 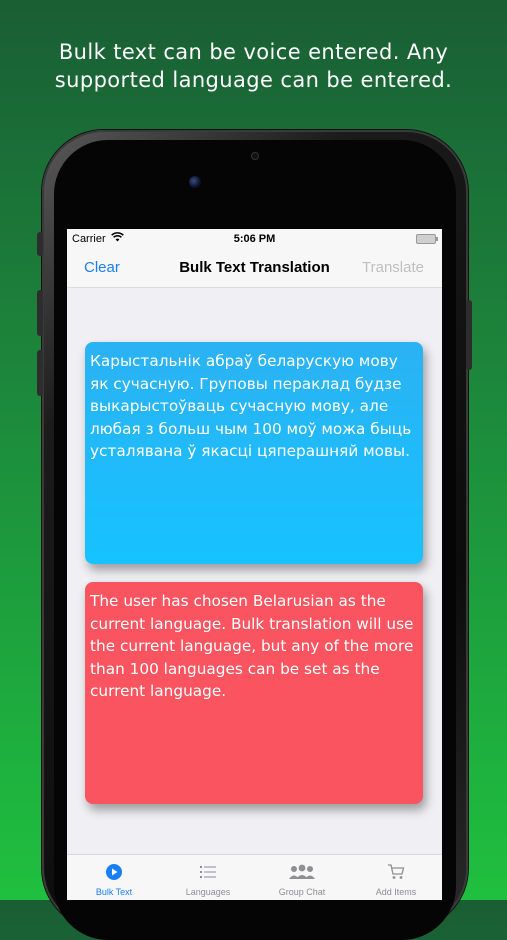 What do you see at coordinates (427, 239) in the screenshot?
I see `battery-icon` at bounding box center [427, 239].